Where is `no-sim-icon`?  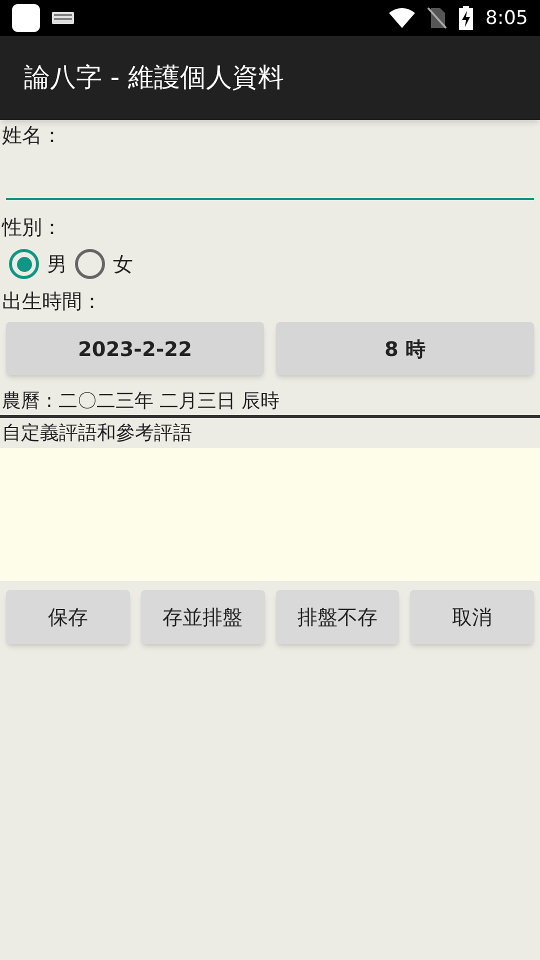 no-sim-icon is located at coordinates (437, 18).